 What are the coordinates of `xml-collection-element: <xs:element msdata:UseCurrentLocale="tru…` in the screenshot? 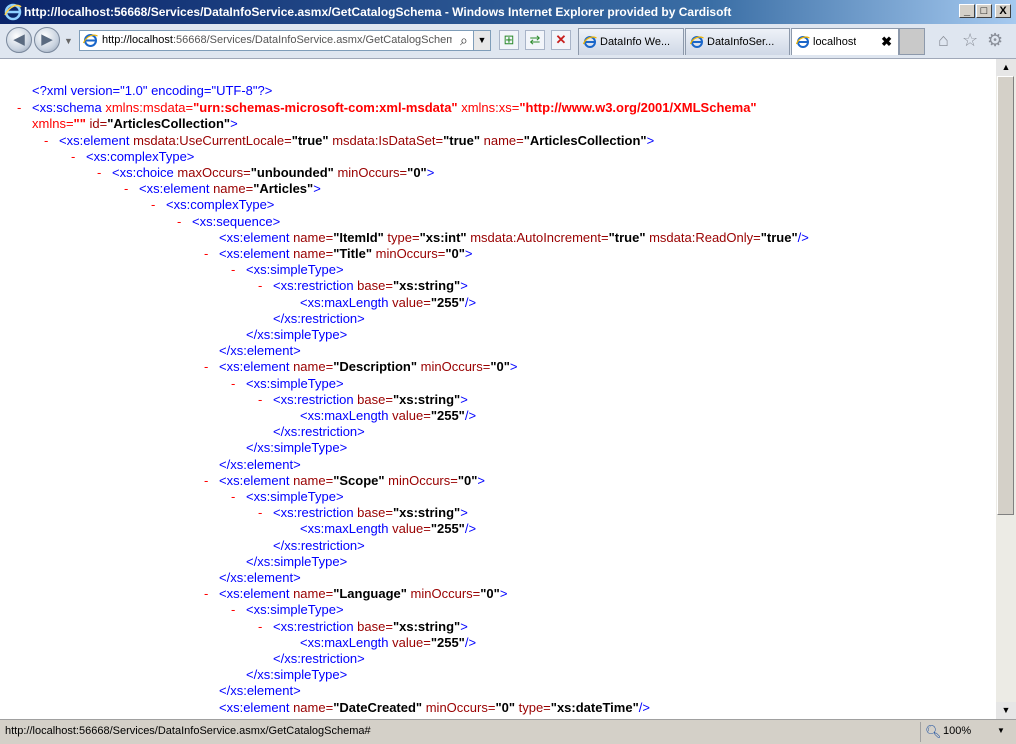 It's located at (357, 140).